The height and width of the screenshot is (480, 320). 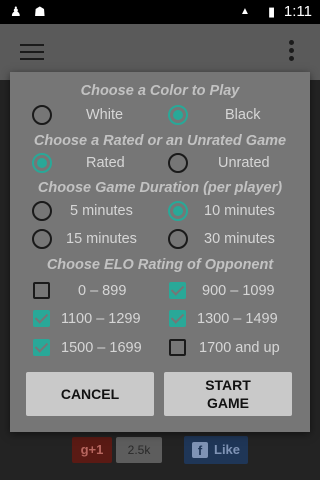 I want to click on elo-heading: Choose ELO Rating of Opponent, so click(x=160, y=265).